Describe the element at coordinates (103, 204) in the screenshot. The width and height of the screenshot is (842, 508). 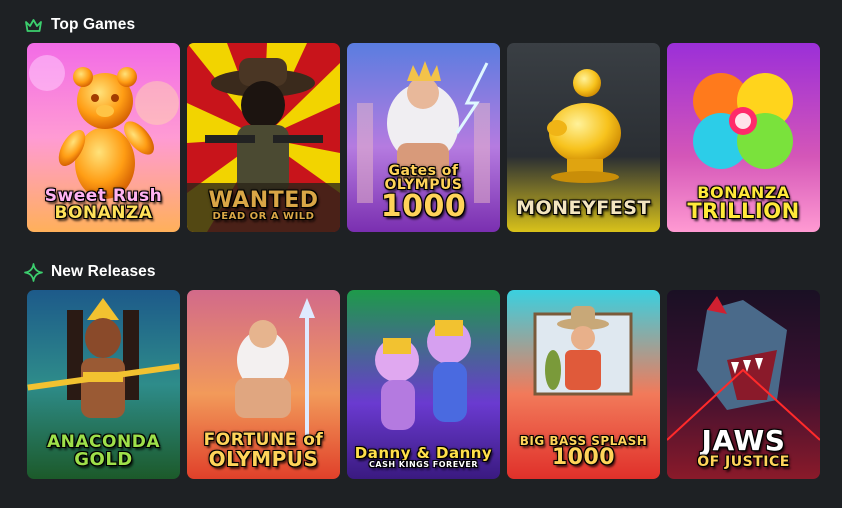
I see `game-logo: Sweet Rush BONANZA` at that location.